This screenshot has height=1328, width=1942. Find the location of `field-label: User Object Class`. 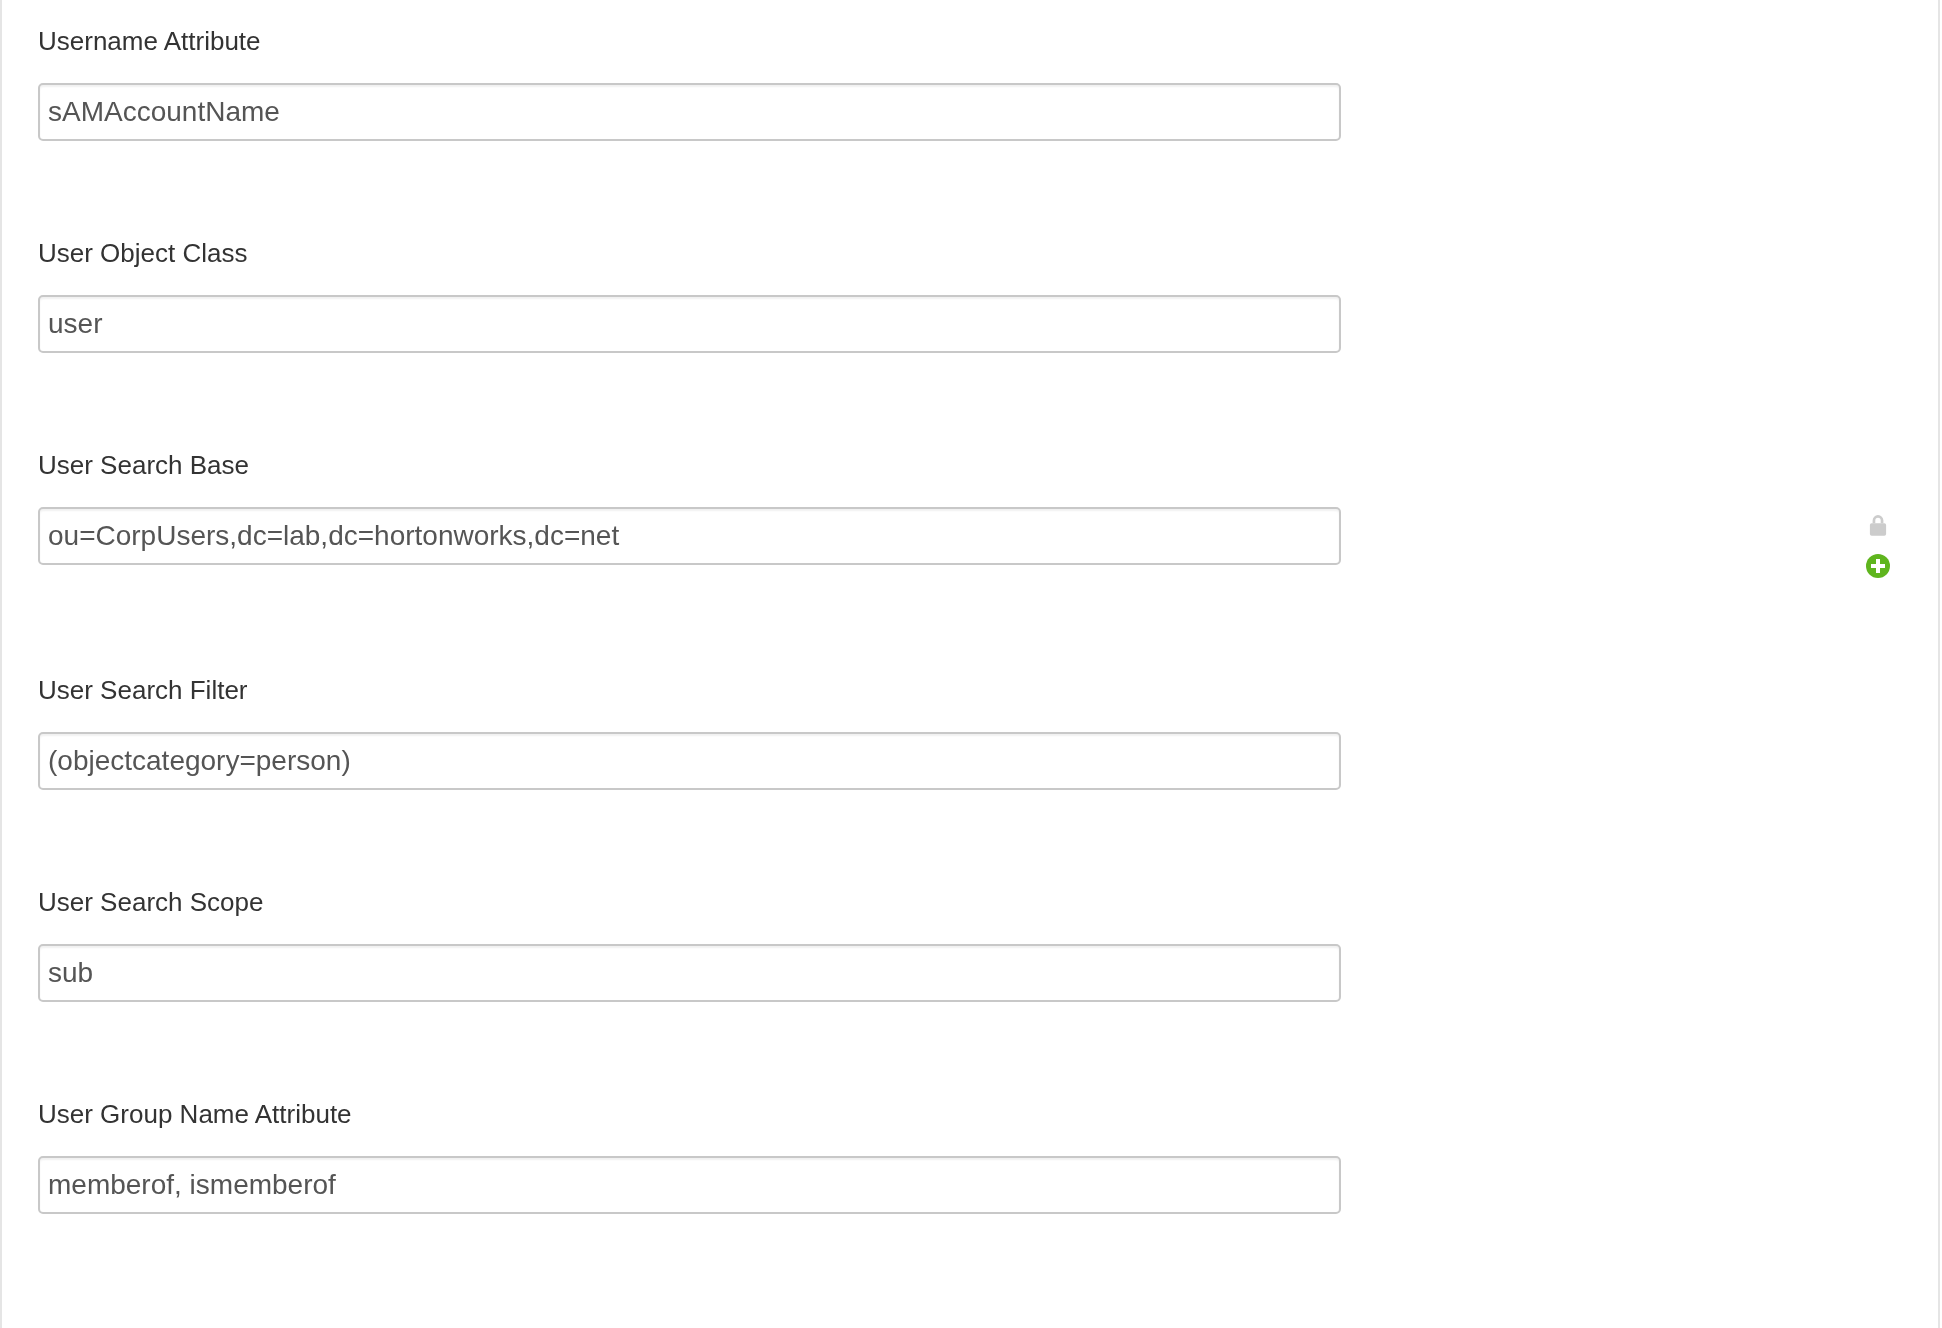

field-label: User Object Class is located at coordinates (143, 253).